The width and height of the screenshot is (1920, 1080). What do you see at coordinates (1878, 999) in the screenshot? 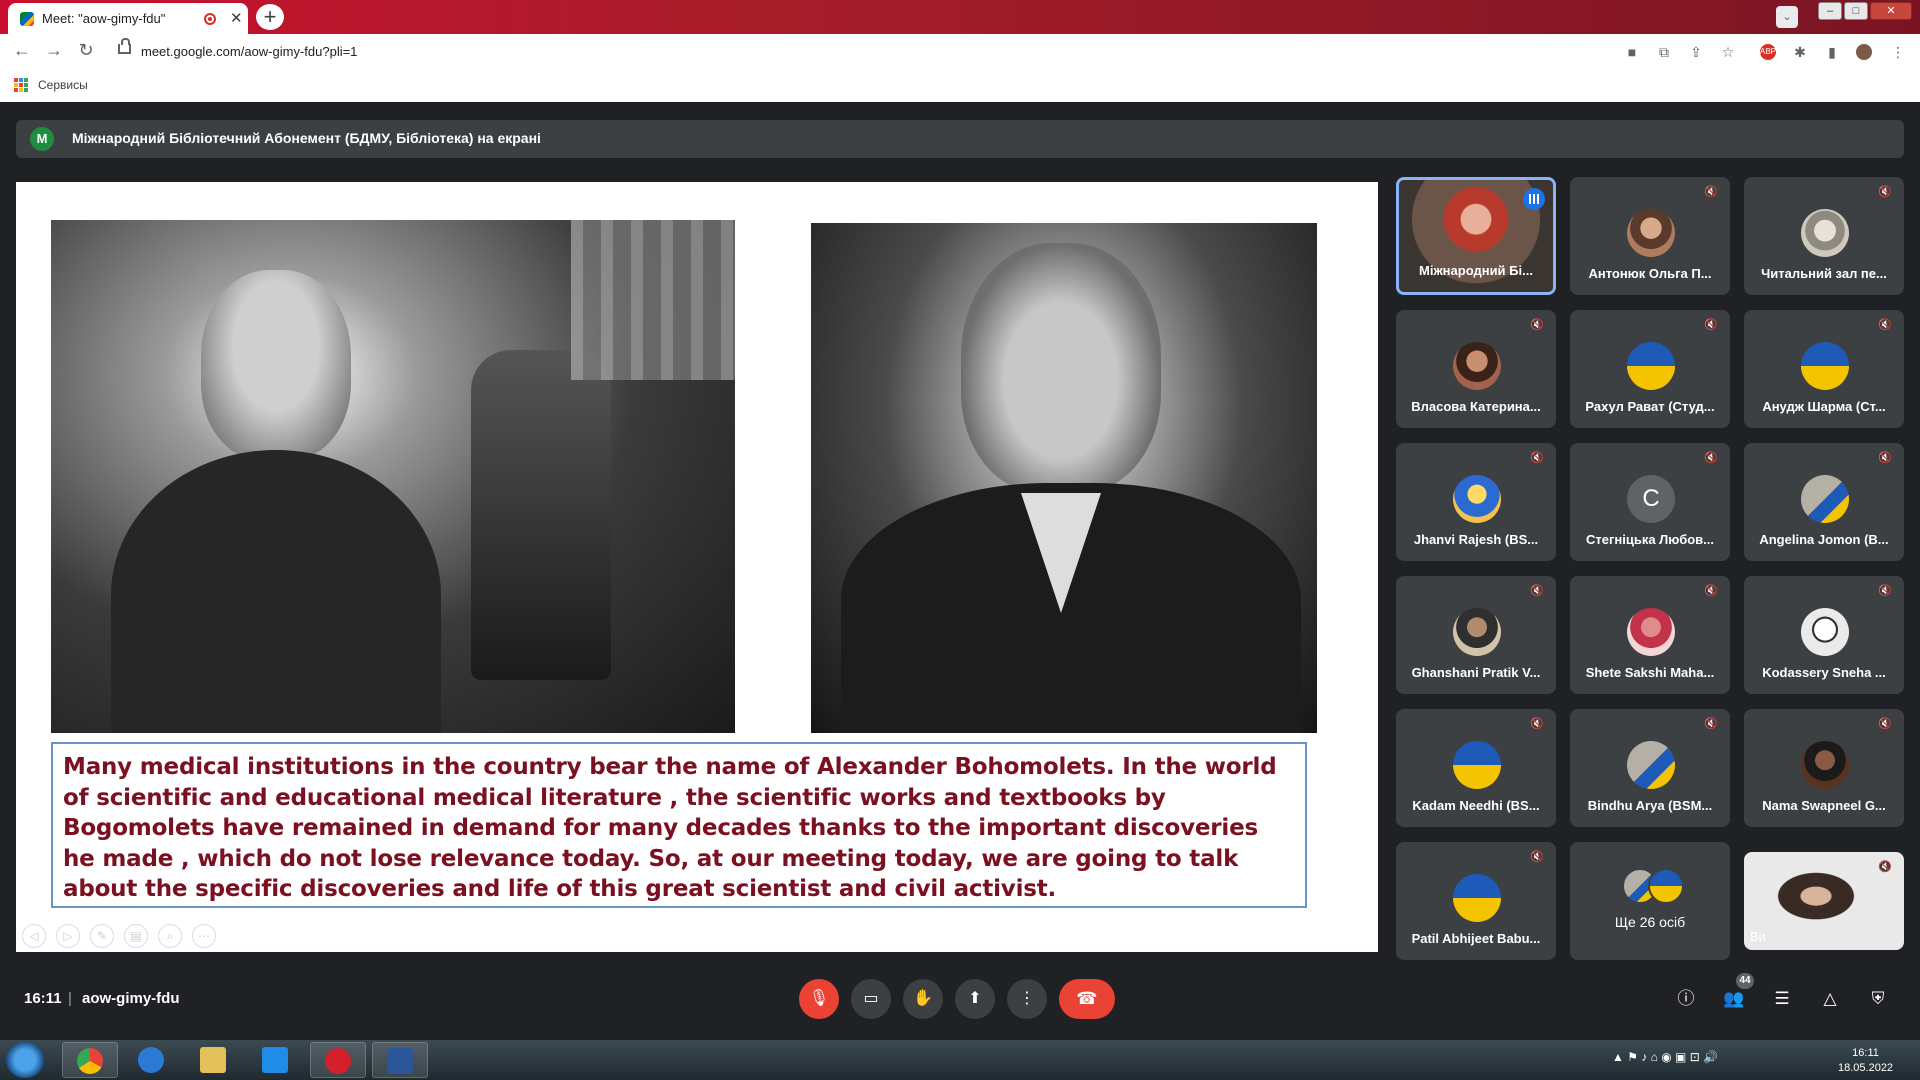
I see `host-controls-button: ⛨` at bounding box center [1878, 999].